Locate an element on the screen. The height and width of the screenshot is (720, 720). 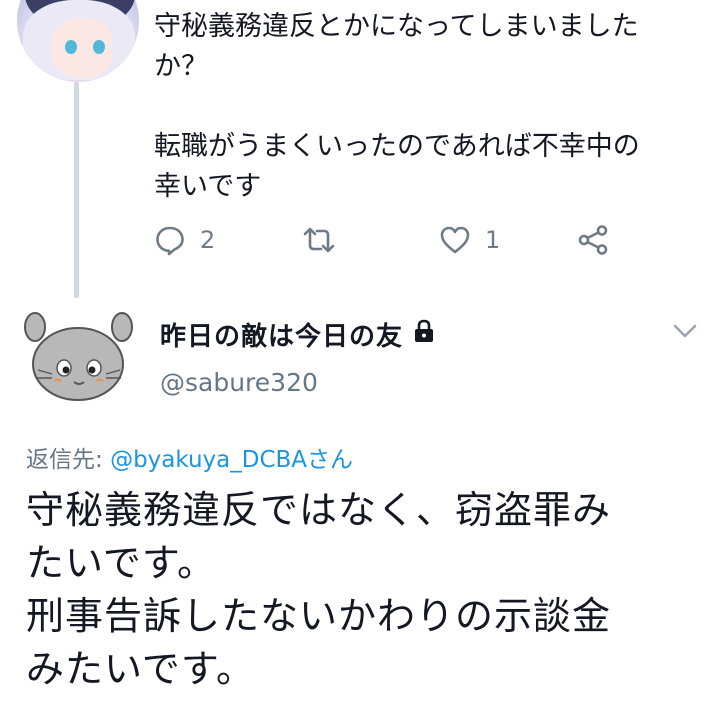
reply-to-label: 返信先: is located at coordinates (68, 460).